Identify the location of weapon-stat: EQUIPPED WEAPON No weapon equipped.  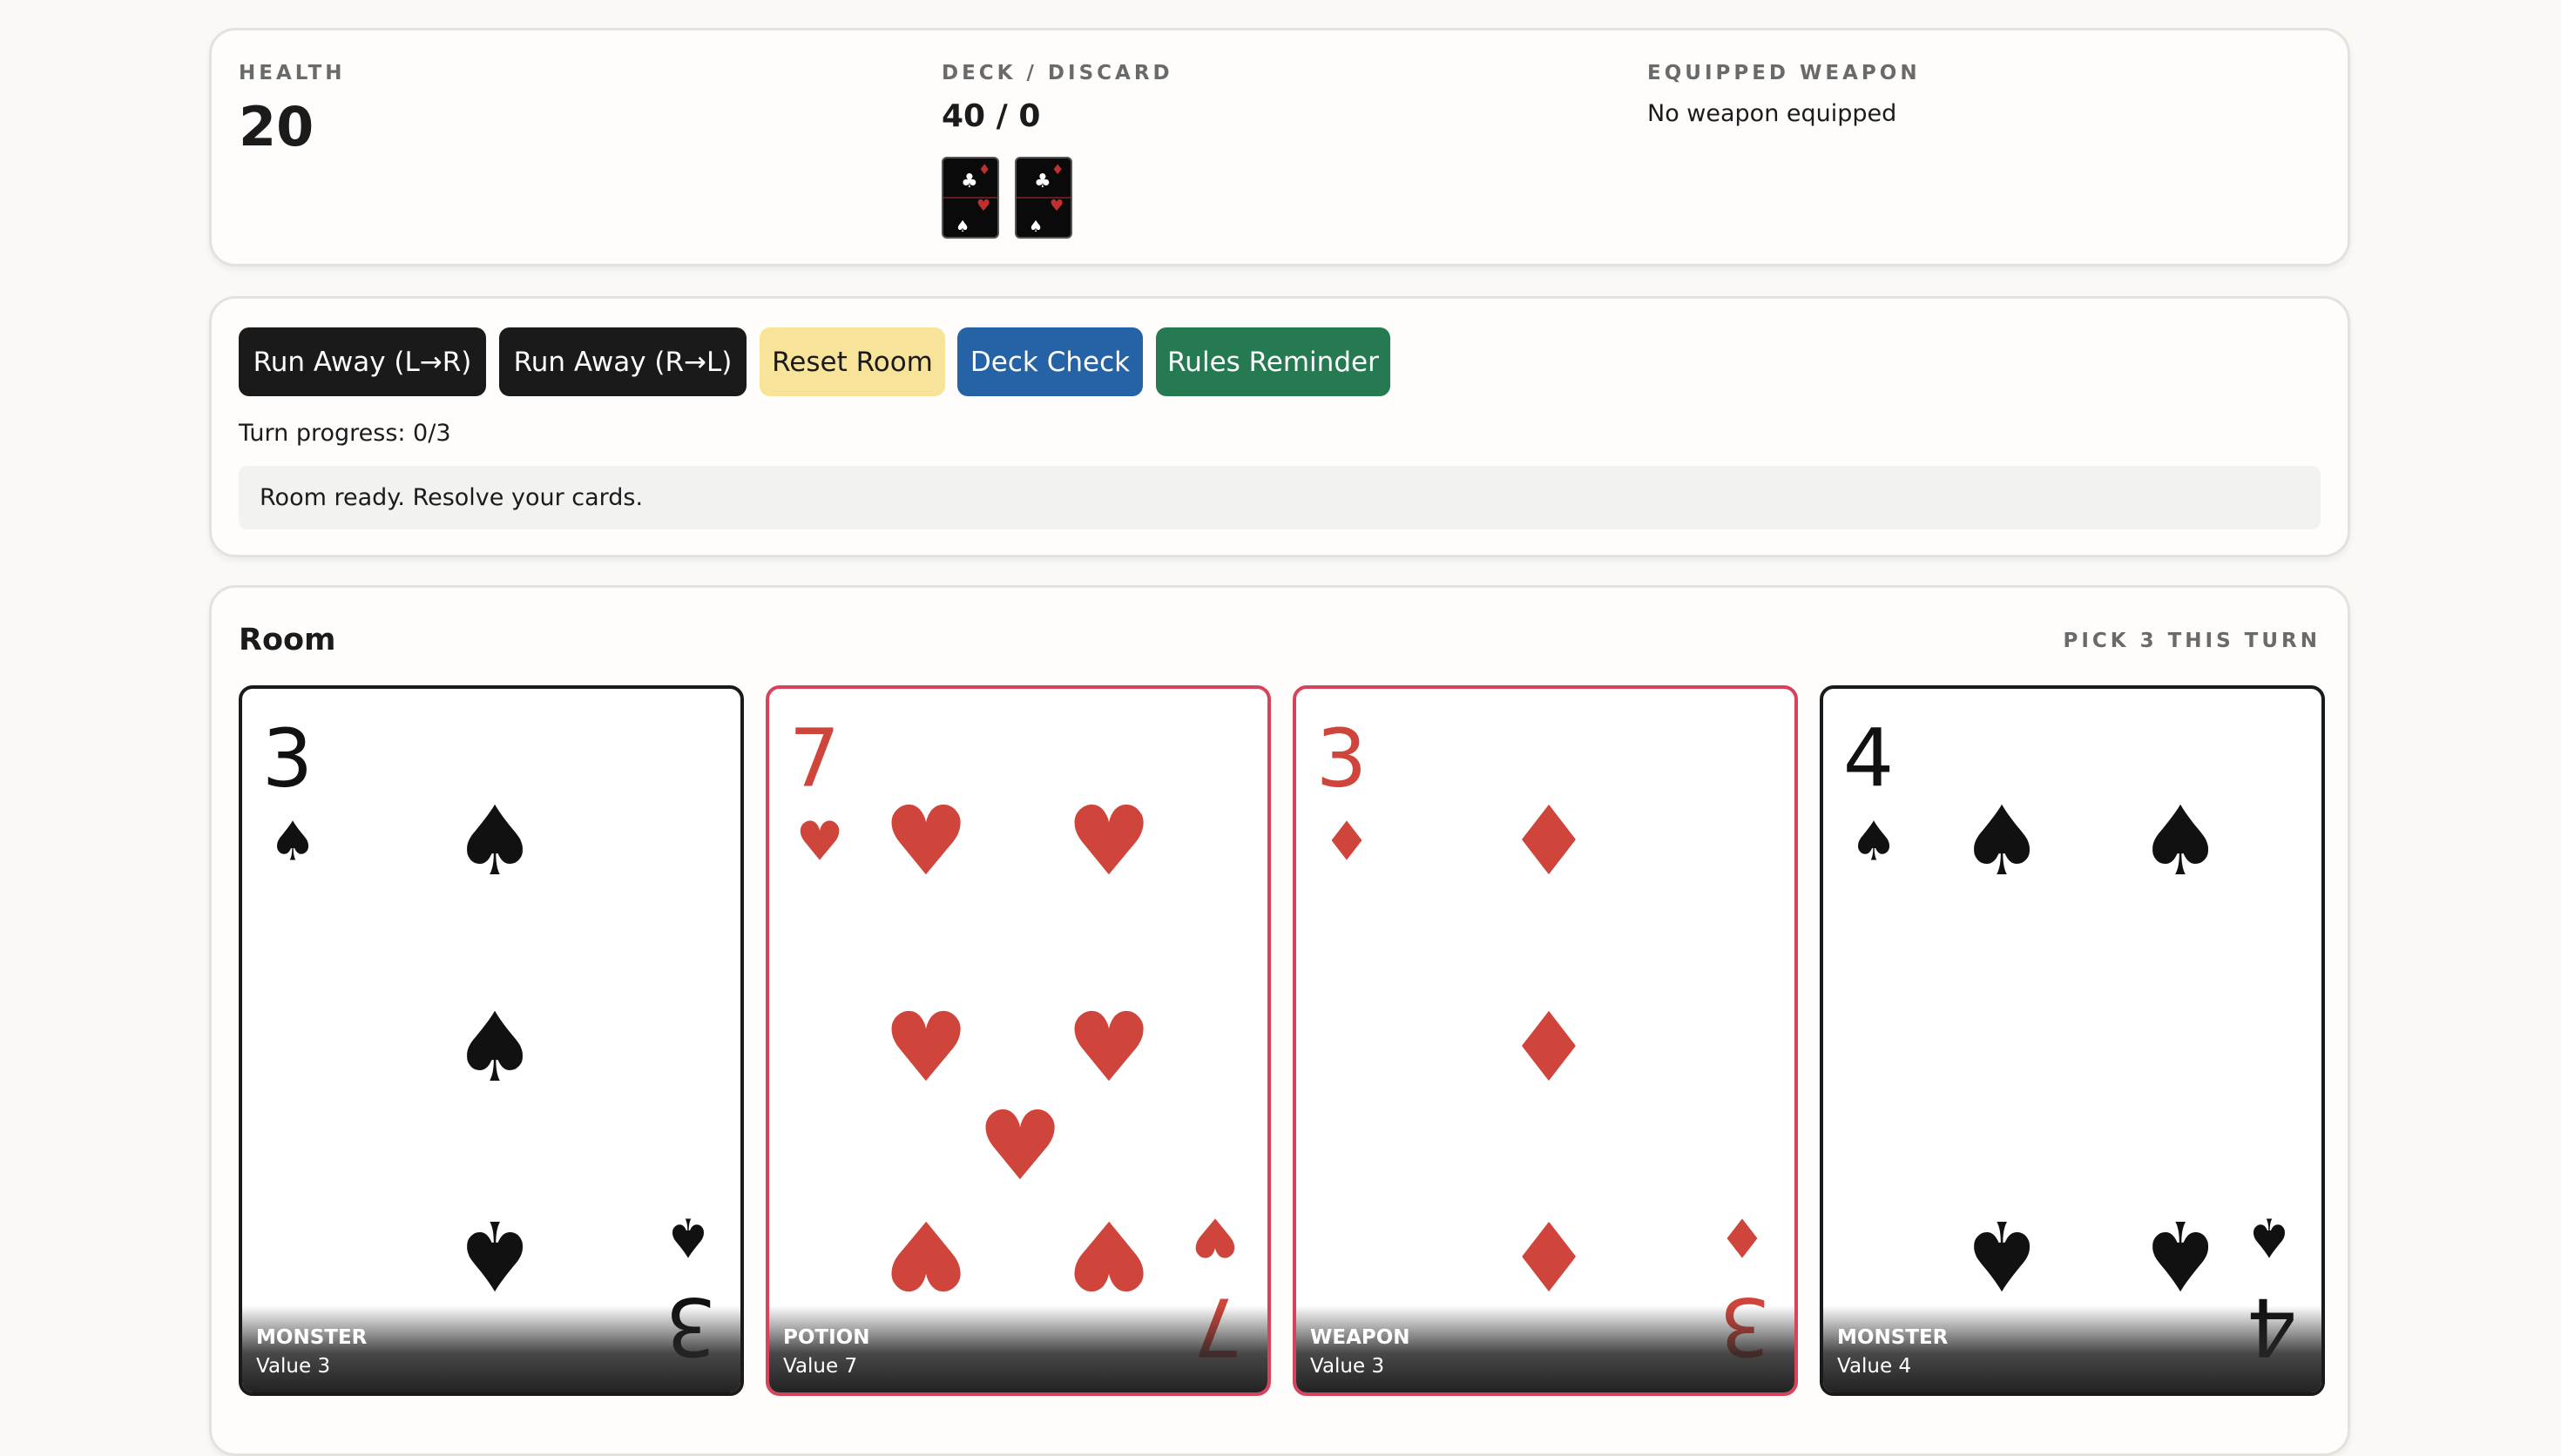
(1784, 94).